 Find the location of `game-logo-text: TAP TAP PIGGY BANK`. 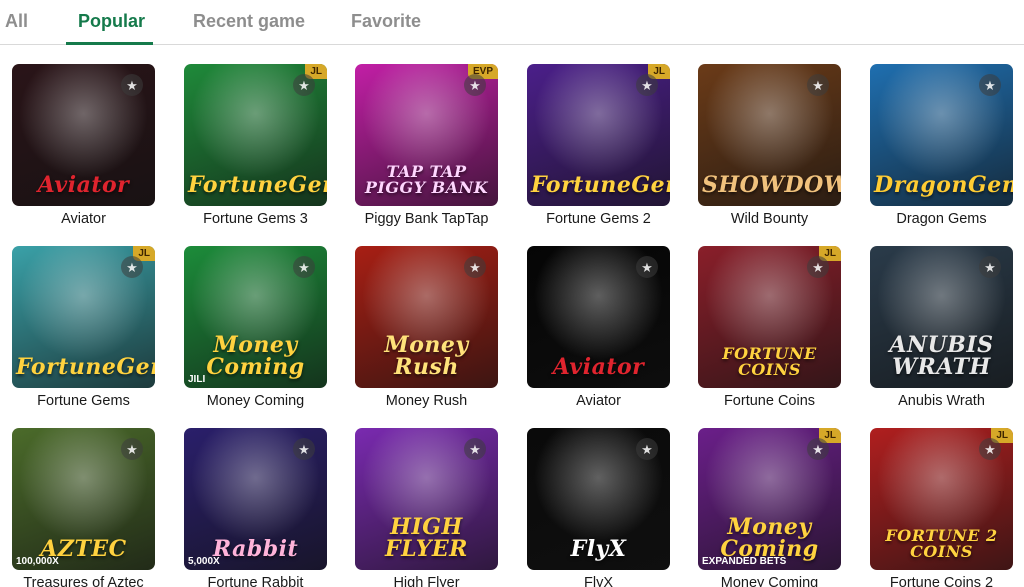

game-logo-text: TAP TAP PIGGY BANK is located at coordinates (426, 179).